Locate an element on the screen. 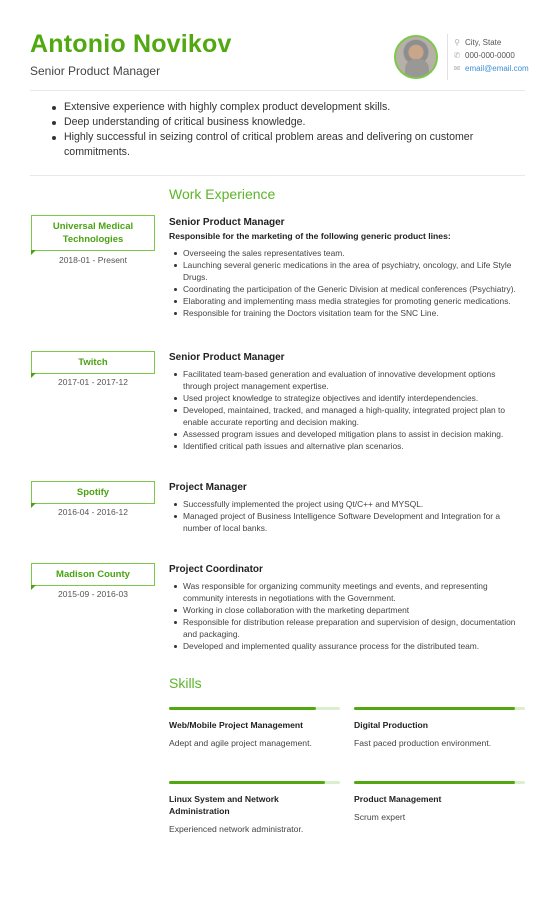  skill-description: Scrum expert is located at coordinates (380, 817).